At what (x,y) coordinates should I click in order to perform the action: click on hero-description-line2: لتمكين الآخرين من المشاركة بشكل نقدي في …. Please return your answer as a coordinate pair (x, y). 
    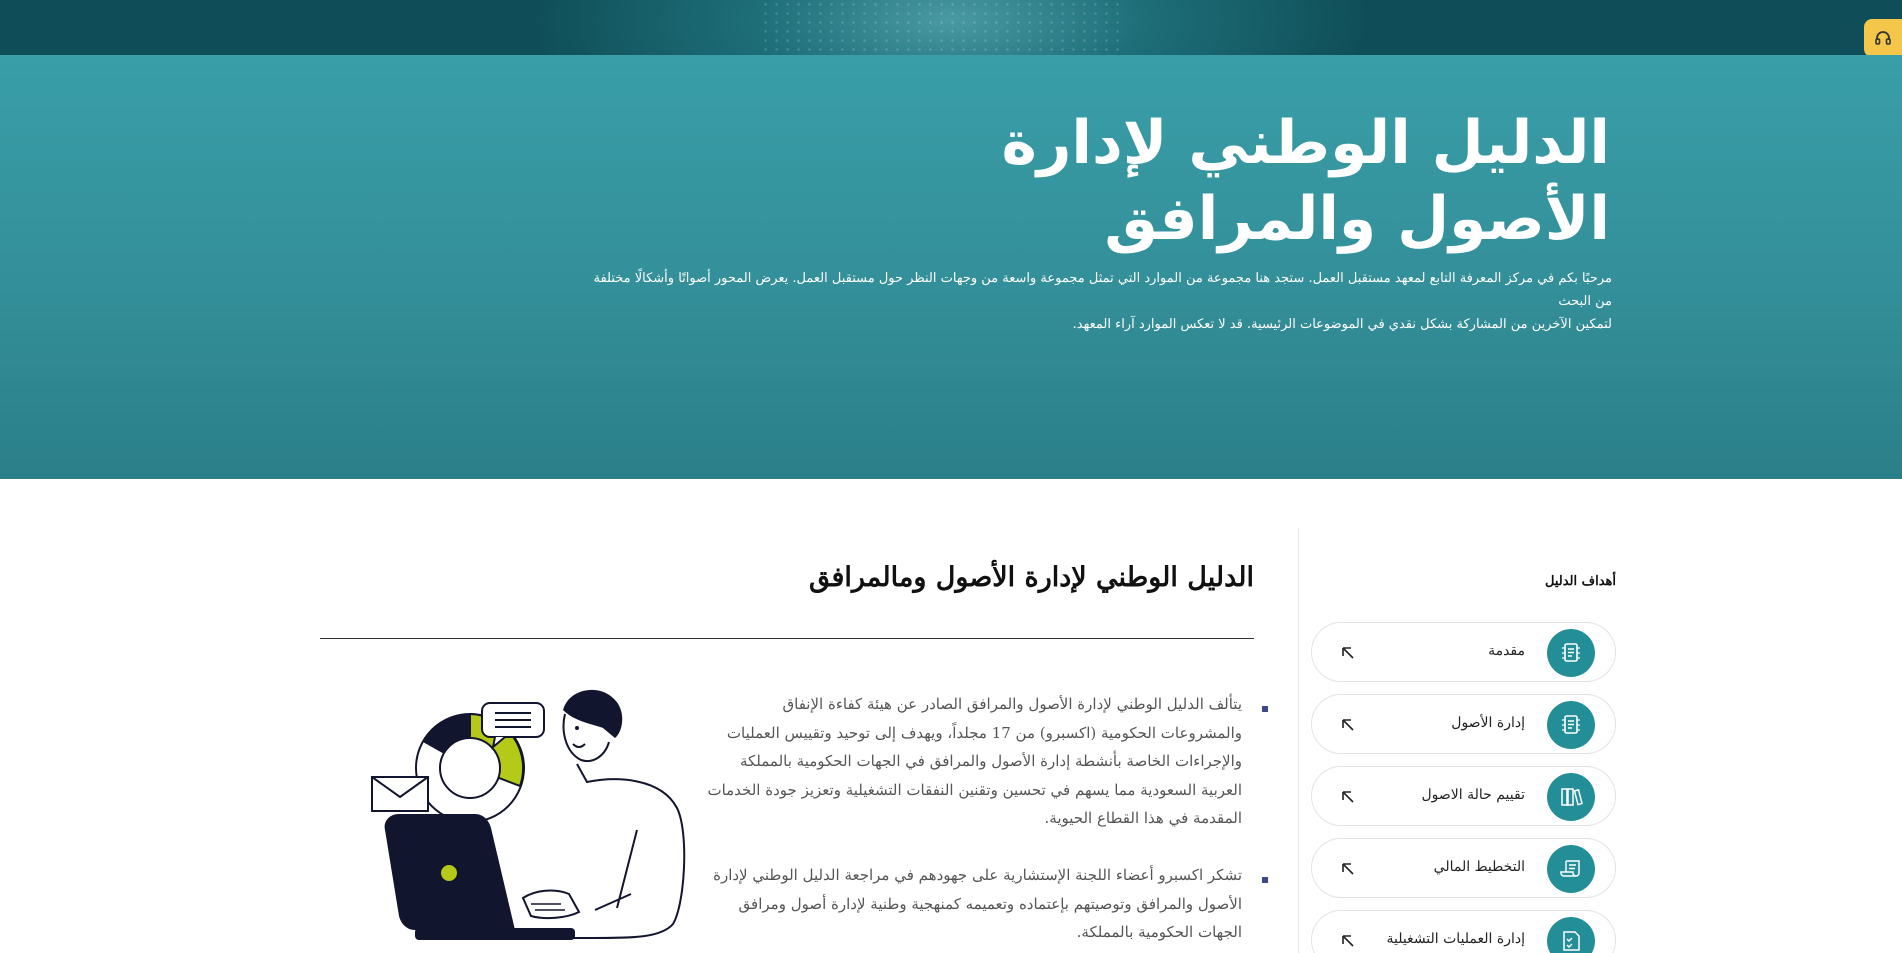
    Looking at the image, I should click on (1342, 324).